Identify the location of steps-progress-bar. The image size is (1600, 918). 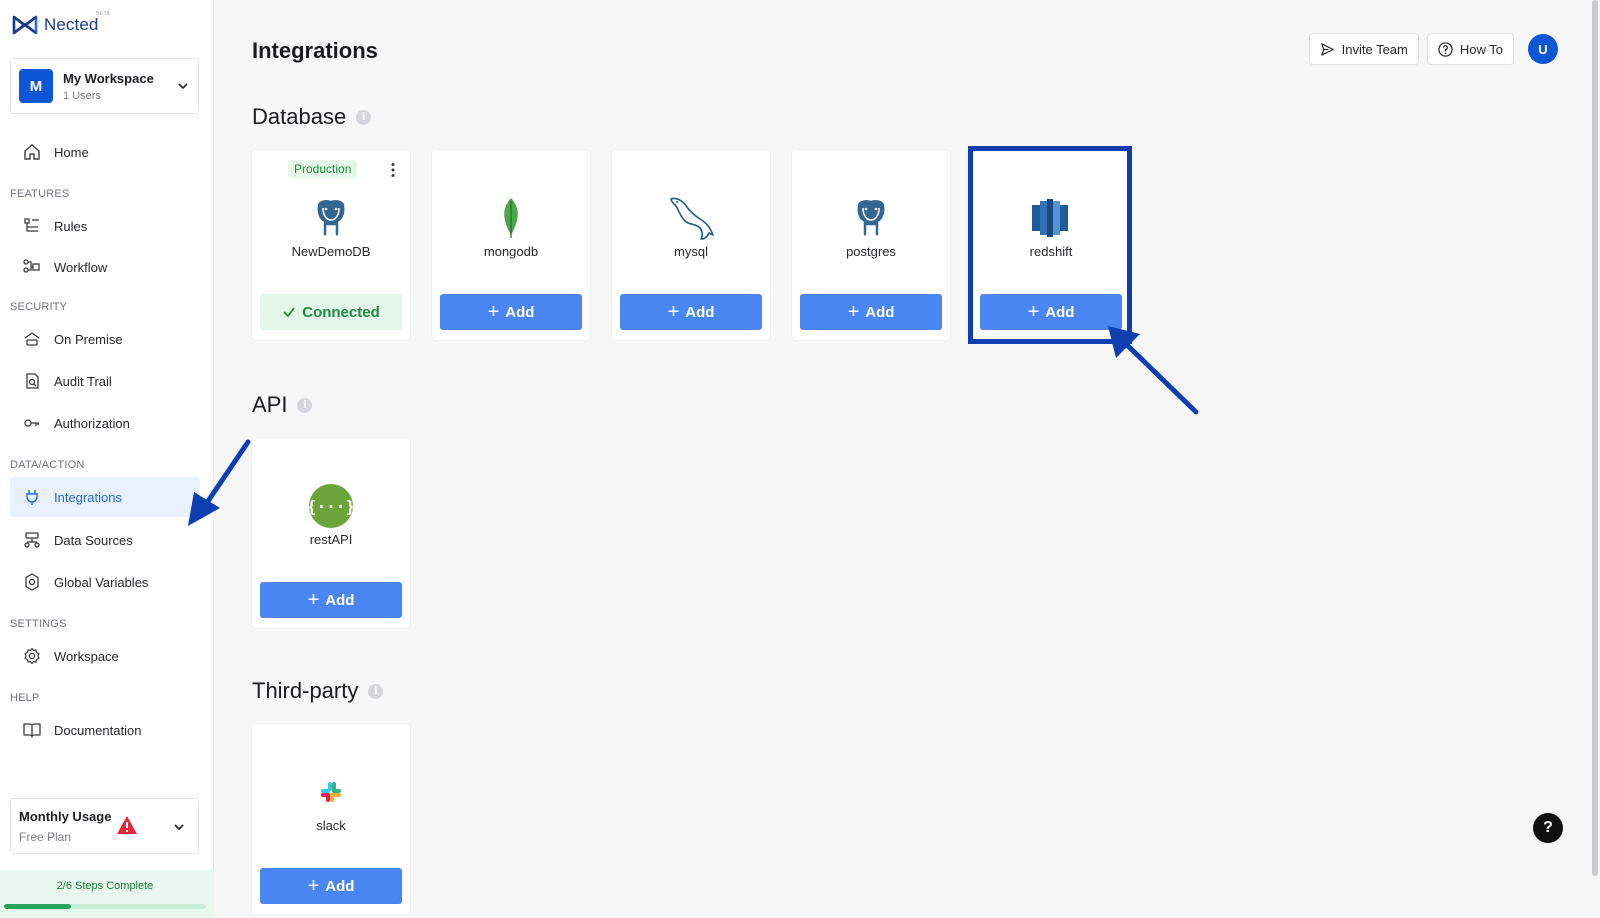
(105, 906).